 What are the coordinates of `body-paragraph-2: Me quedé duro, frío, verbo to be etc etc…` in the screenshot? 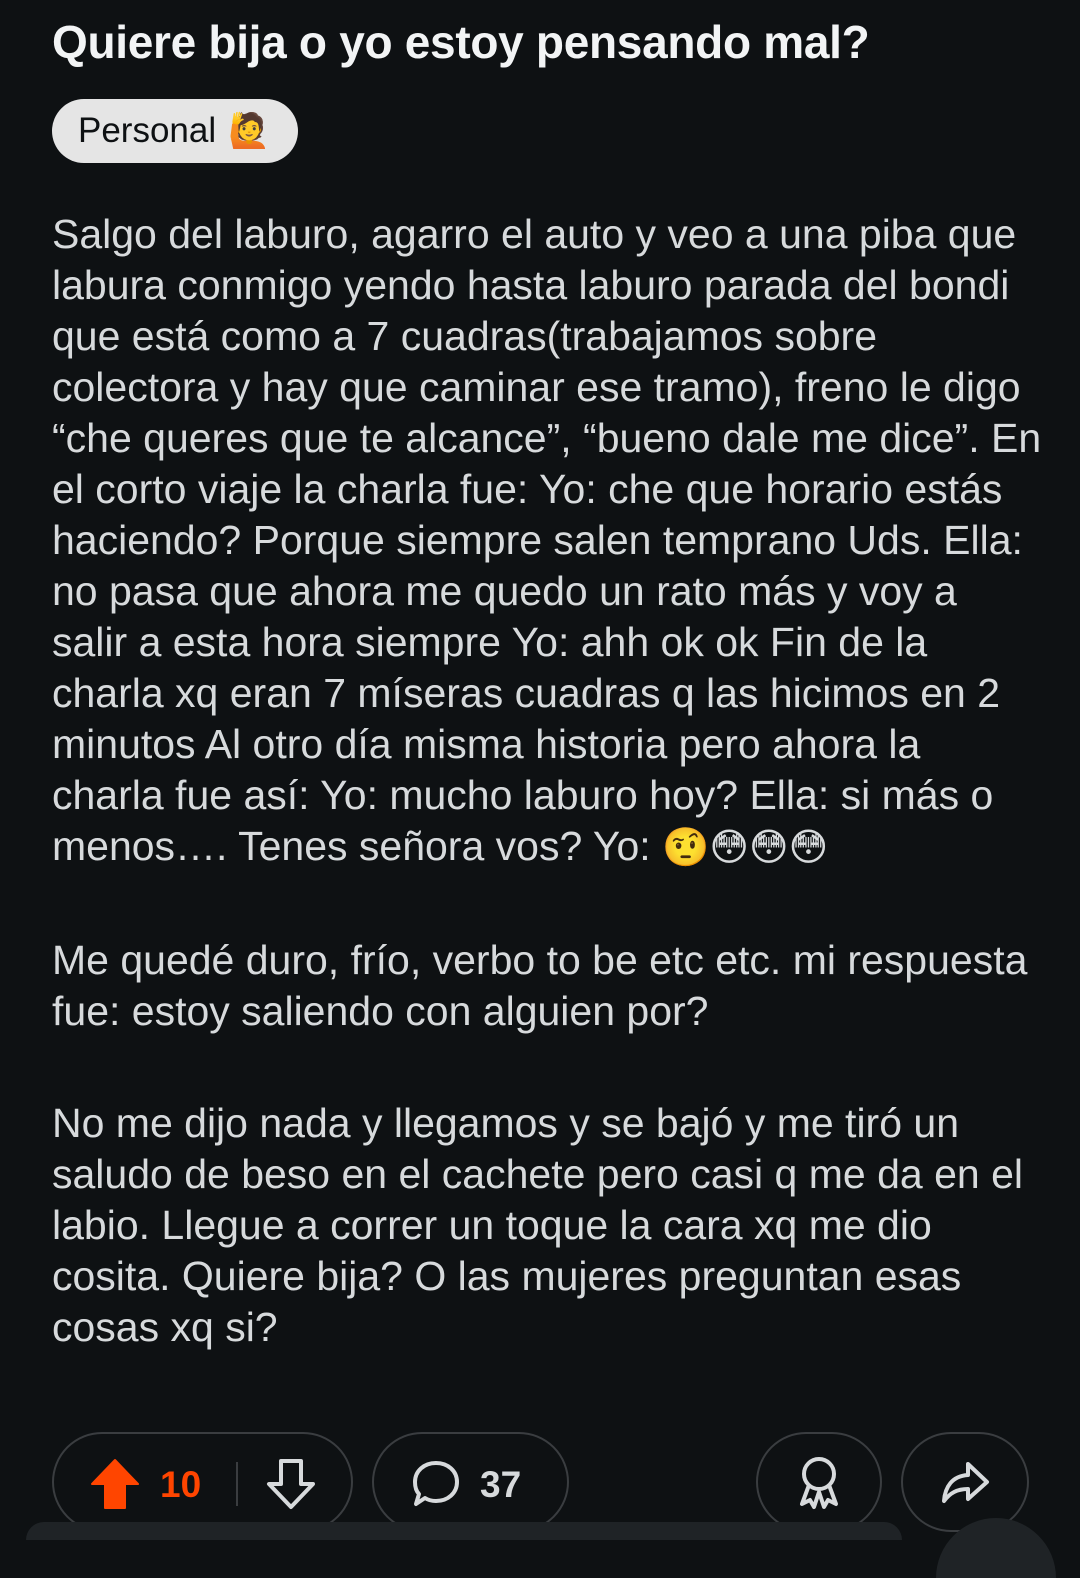 It's located at (540, 985).